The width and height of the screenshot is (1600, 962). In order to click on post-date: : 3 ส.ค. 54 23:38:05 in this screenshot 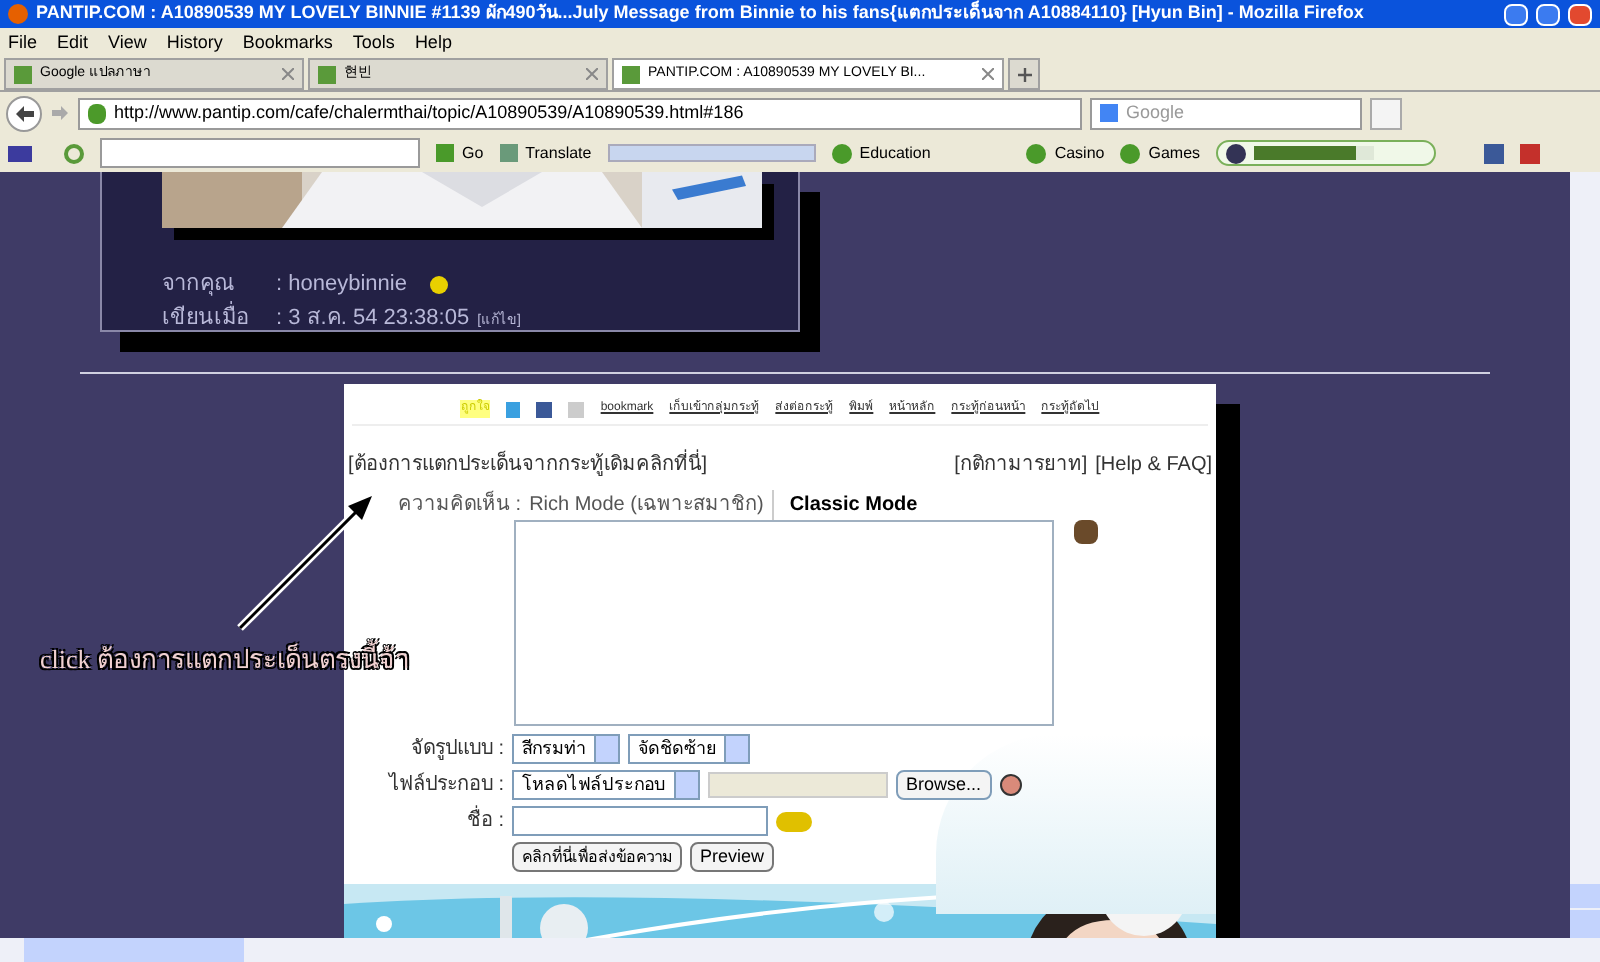, I will do `click(373, 318)`.